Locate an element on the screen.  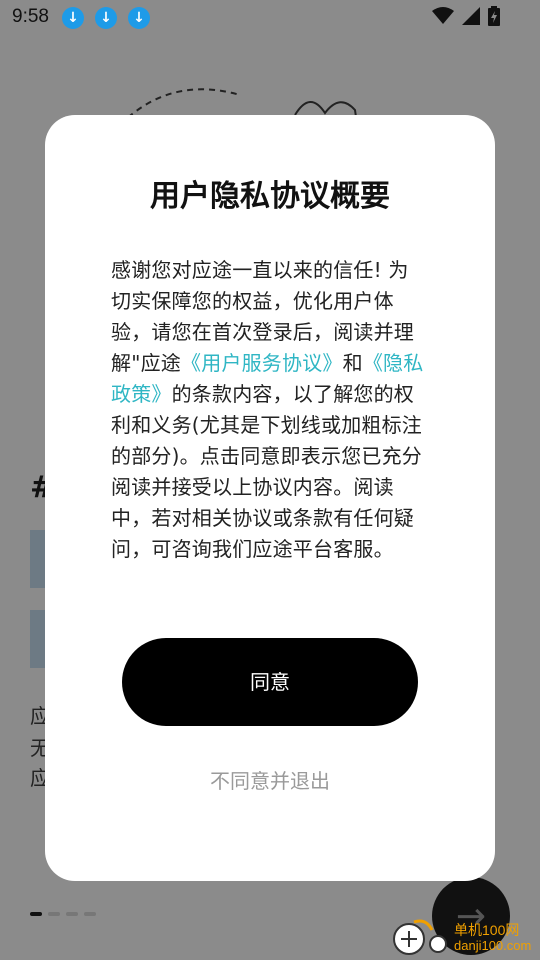
body-text: 和 is located at coordinates (352, 363).